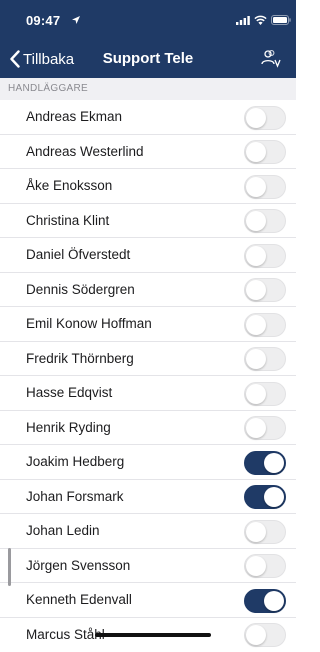 The height and width of the screenshot is (652, 320). What do you see at coordinates (271, 59) in the screenshot?
I see `people-icon` at bounding box center [271, 59].